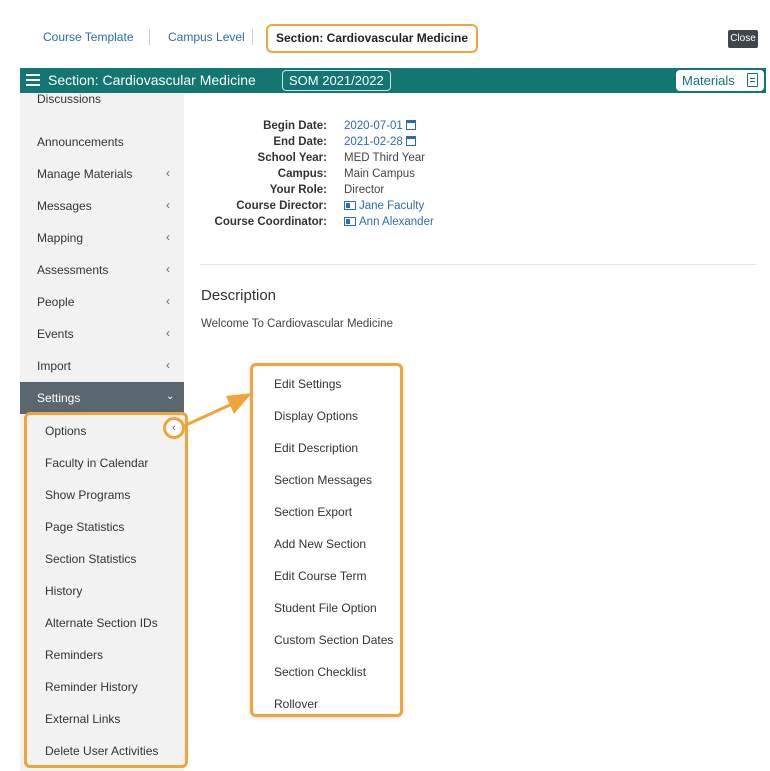 The width and height of the screenshot is (770, 771). What do you see at coordinates (106, 432) in the screenshot?
I see `settings-subitem-options: Options` at bounding box center [106, 432].